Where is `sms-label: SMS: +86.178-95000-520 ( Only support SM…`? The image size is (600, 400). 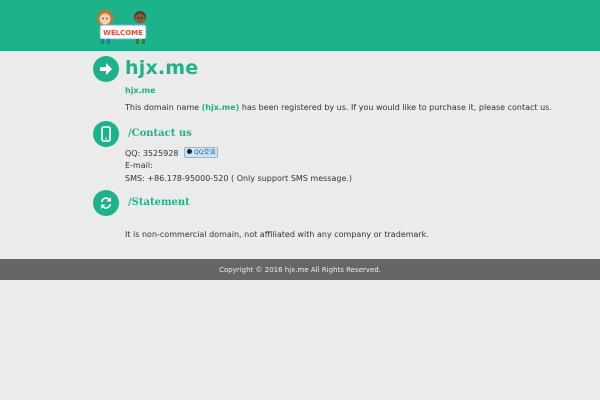
sms-label: SMS: +86.178-95000-520 ( Only support SM… is located at coordinates (239, 178).